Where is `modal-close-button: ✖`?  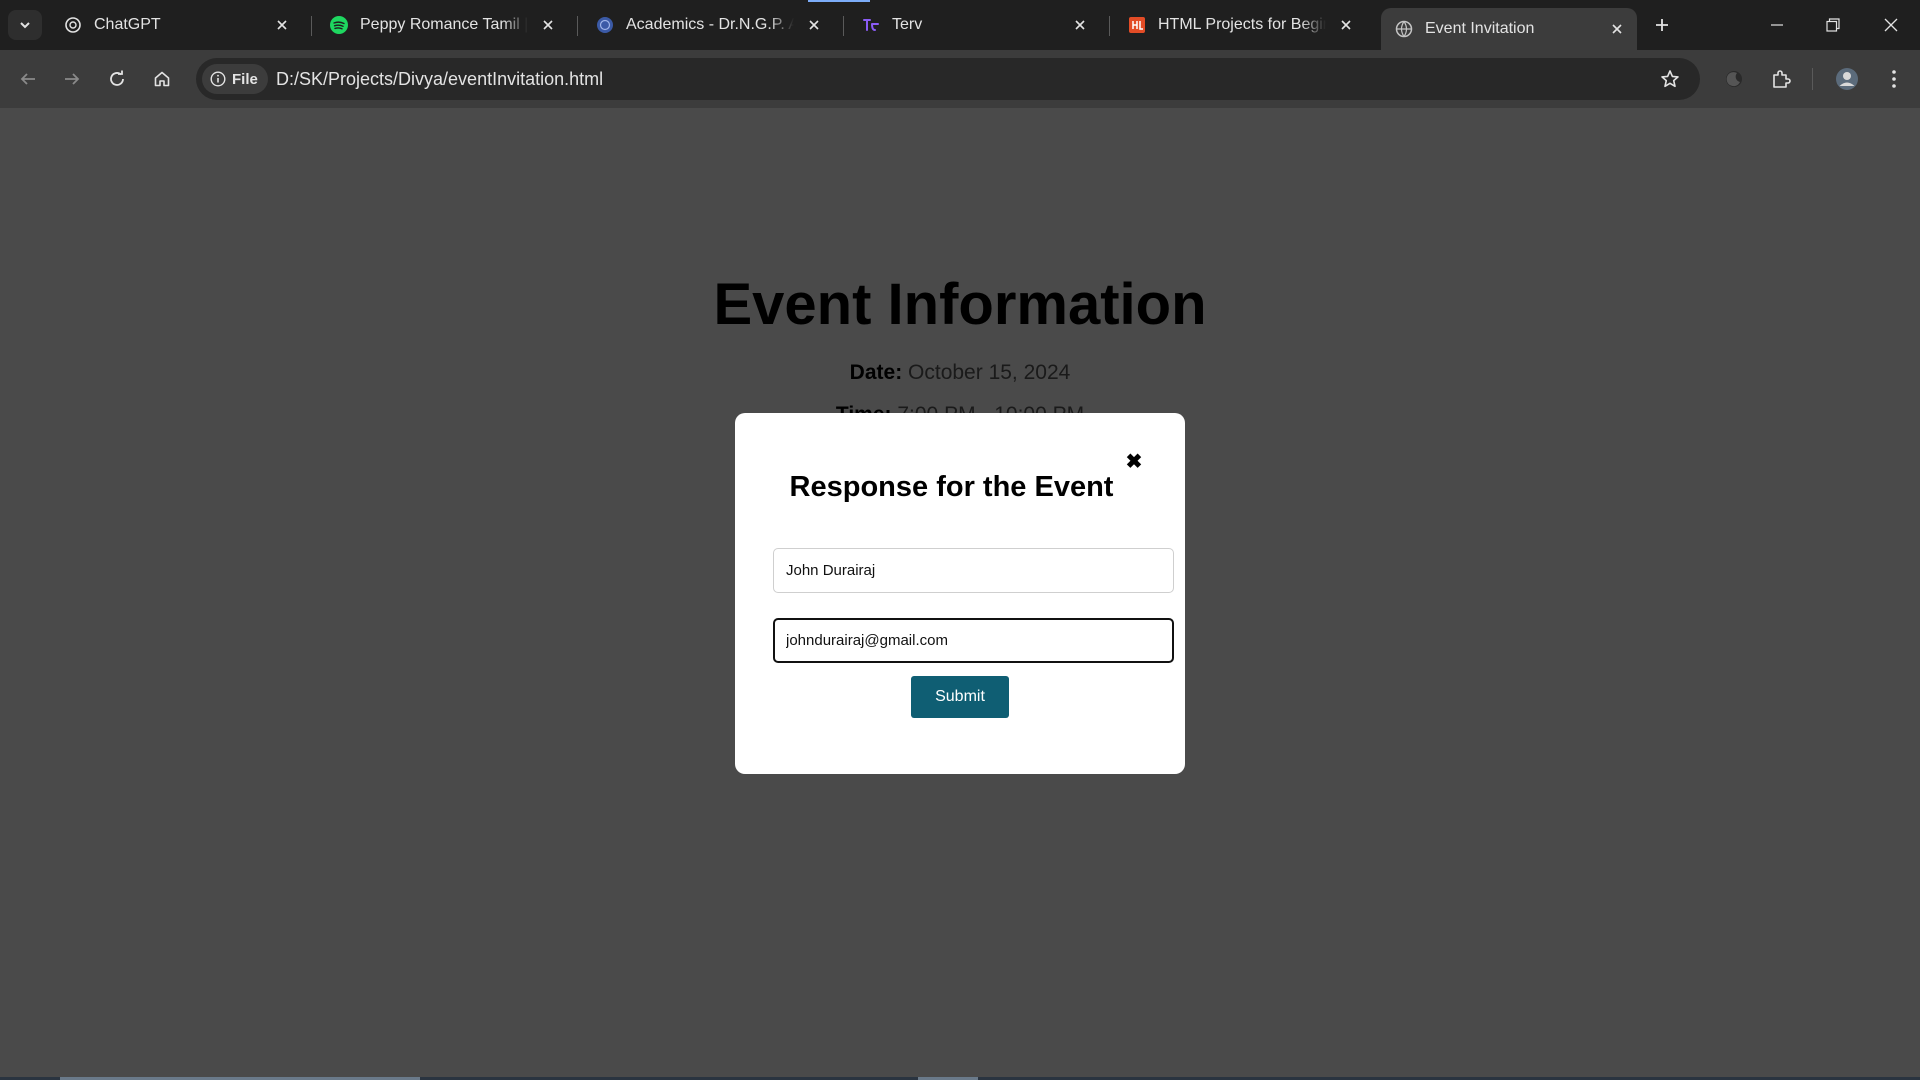 modal-close-button: ✖ is located at coordinates (1134, 462).